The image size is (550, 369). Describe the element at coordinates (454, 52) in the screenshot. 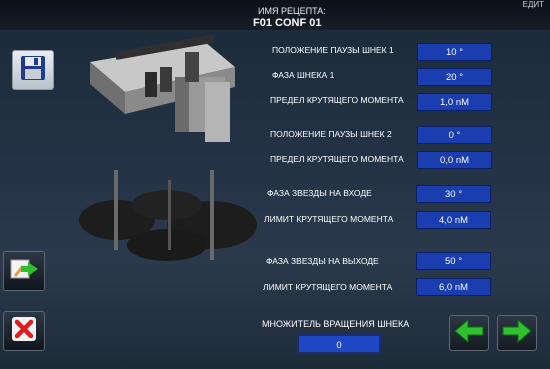

I see `screw1-pause-position-field: 10 °` at that location.